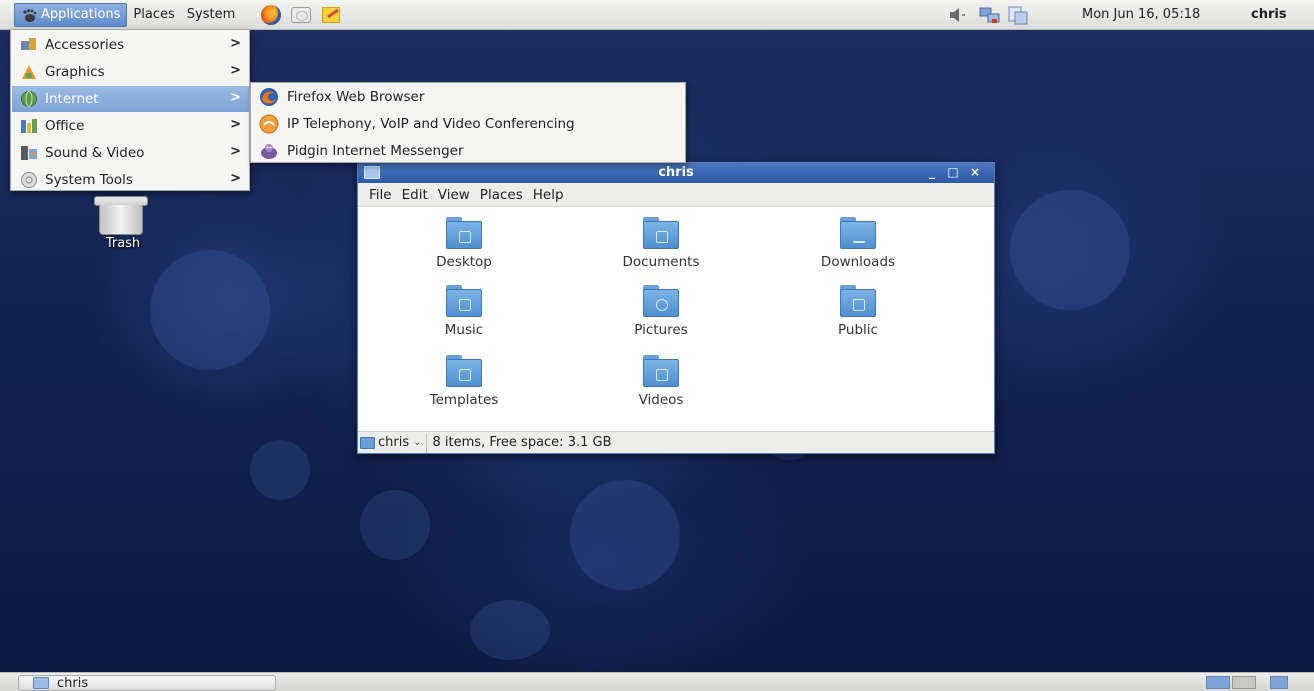 Image resolution: width=1314 pixels, height=691 pixels. I want to click on bottom-panel: chris, so click(657, 681).